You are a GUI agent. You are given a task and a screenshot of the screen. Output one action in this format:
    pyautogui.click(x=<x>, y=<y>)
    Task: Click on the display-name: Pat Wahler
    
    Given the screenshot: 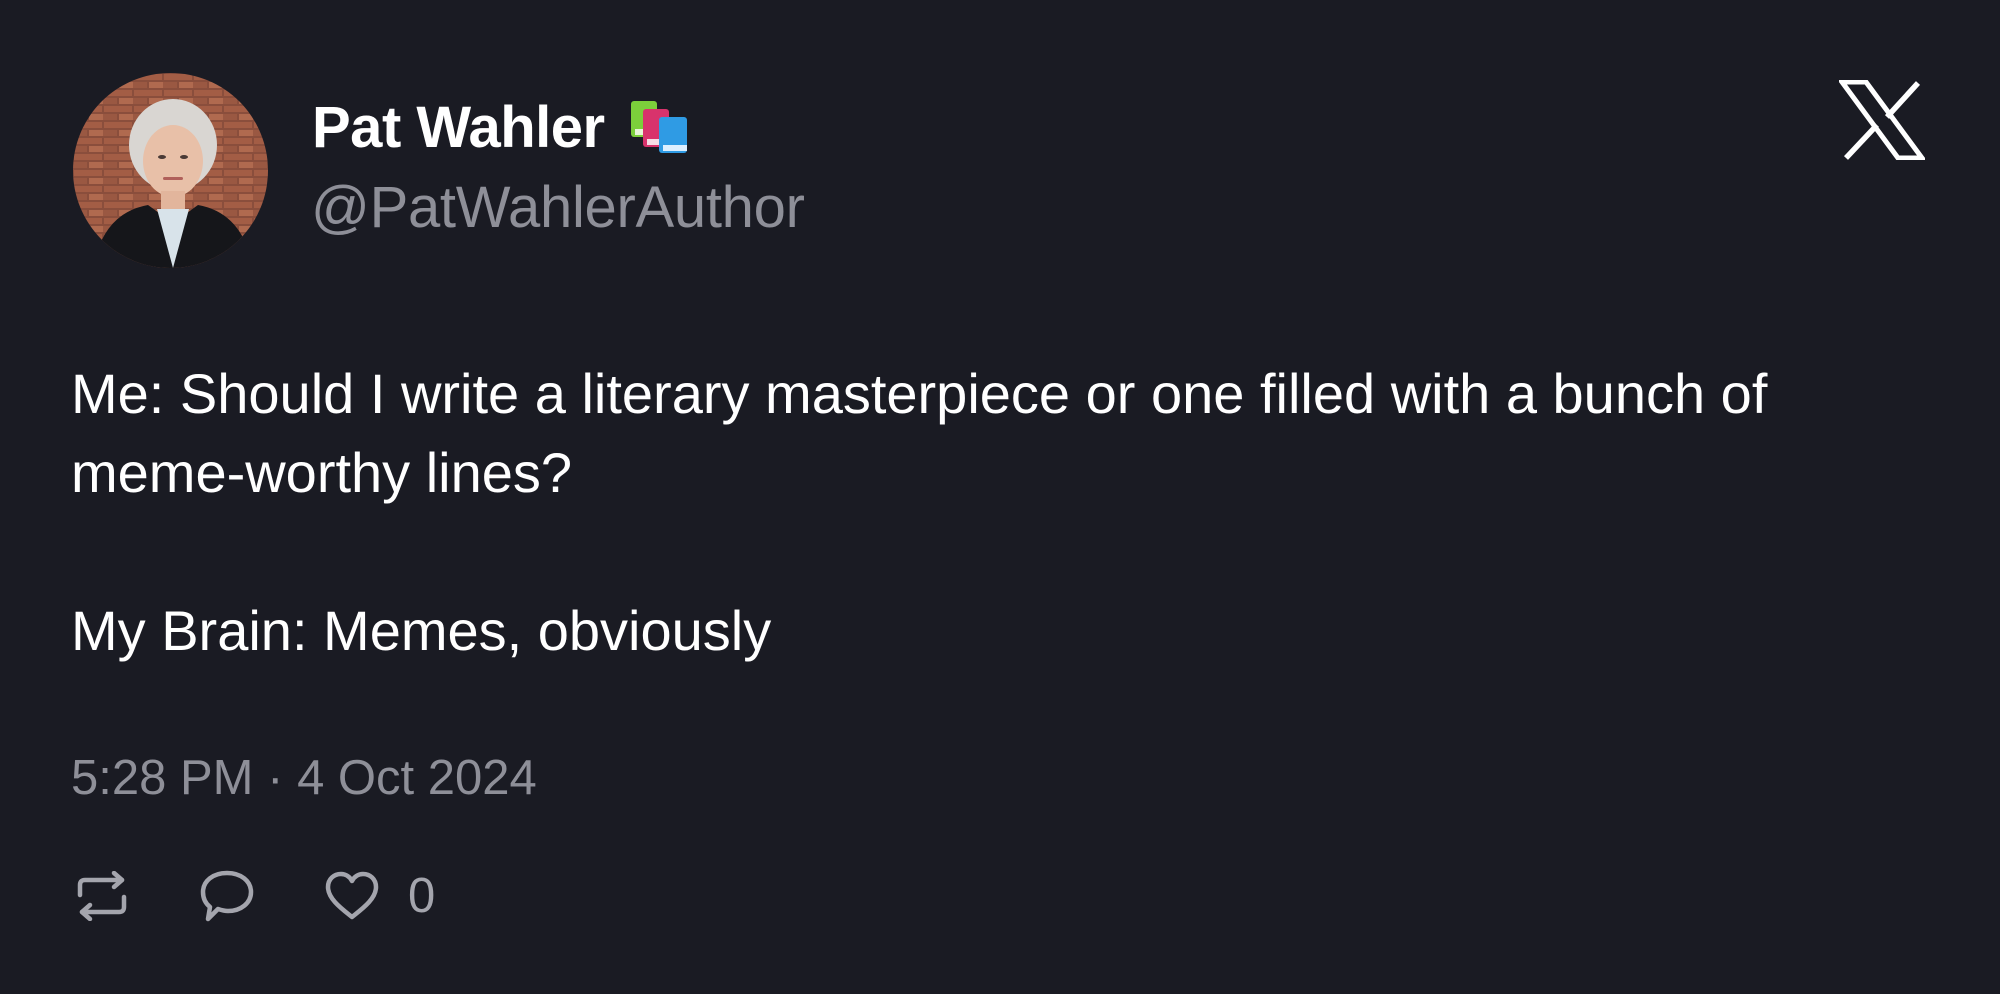 What is the action you would take?
    pyautogui.click(x=458, y=127)
    